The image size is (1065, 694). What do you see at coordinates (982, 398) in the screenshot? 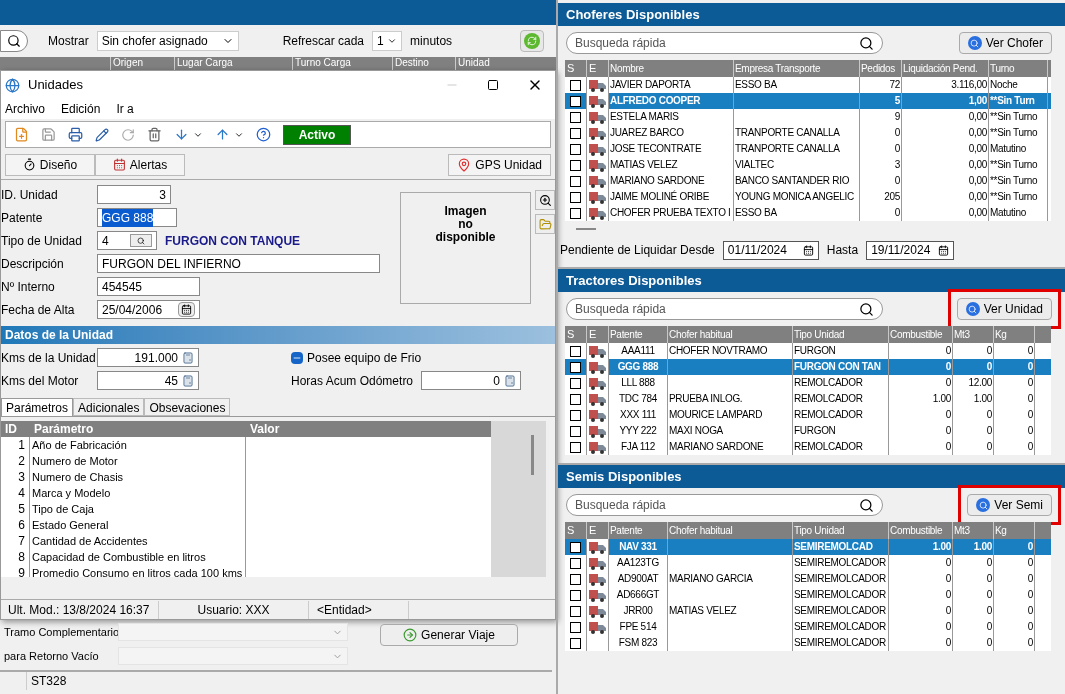
I see `table-cell: 1.00` at bounding box center [982, 398].